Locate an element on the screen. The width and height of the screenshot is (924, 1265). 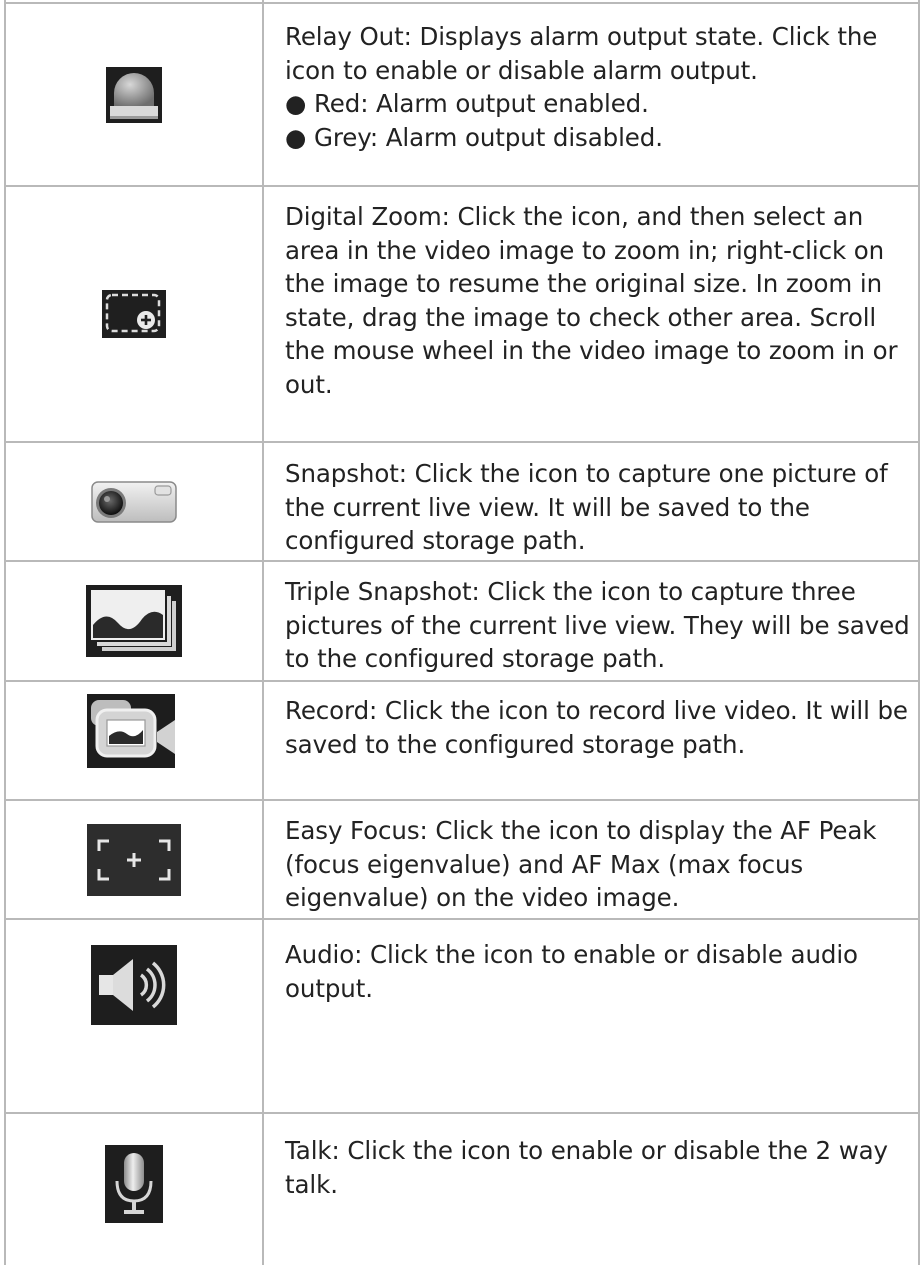
video-camera-icon is located at coordinates (134, 730).